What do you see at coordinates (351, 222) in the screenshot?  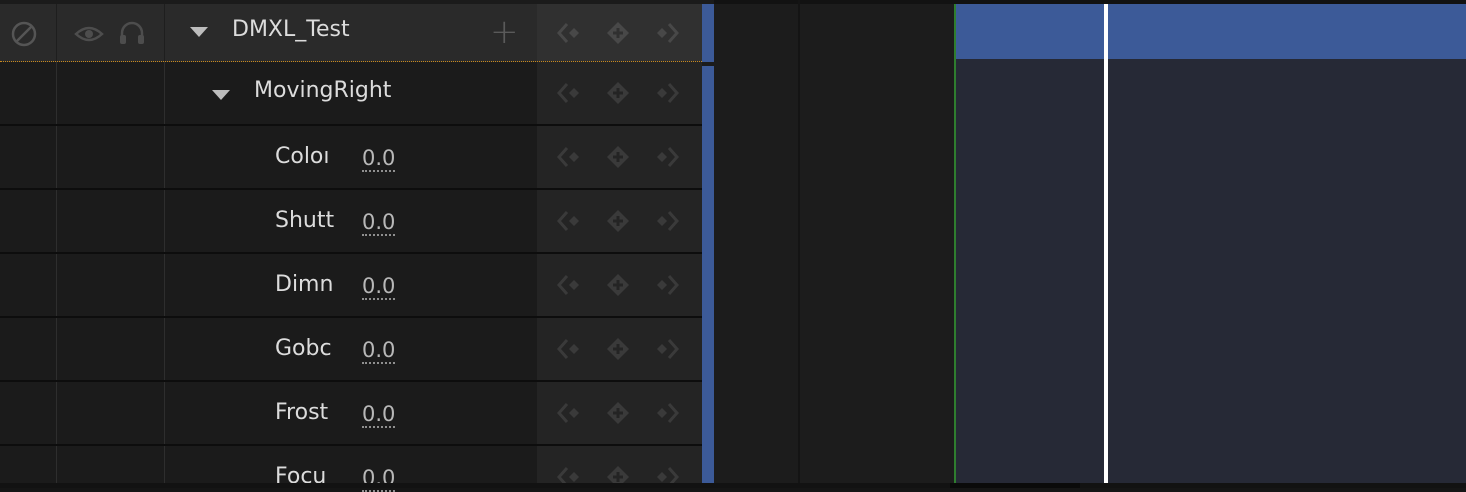 I see `channel-row: Shutt 0.0` at bounding box center [351, 222].